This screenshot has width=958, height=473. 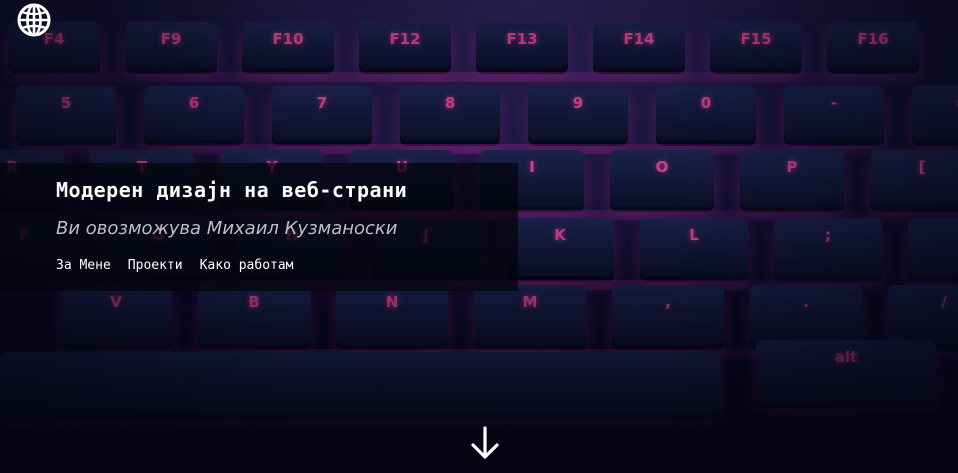 I want to click on globe-icon, so click(x=34, y=20).